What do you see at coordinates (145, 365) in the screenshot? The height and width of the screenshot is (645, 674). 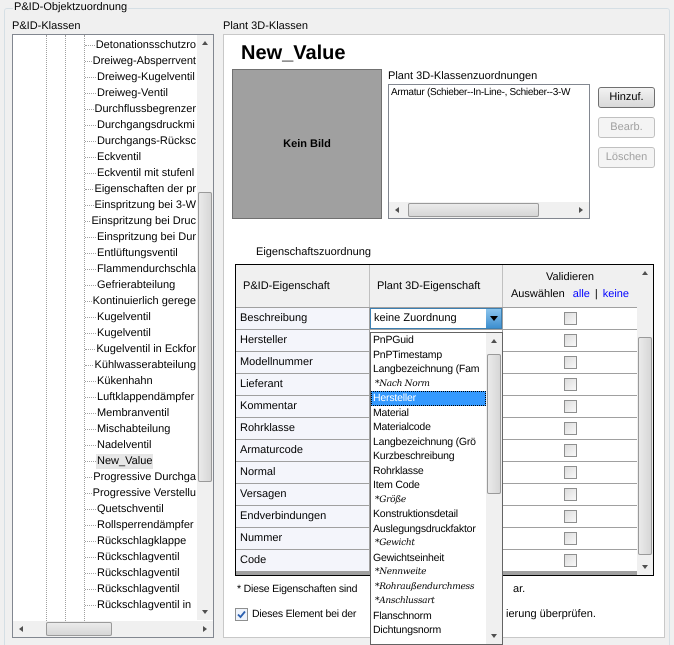 I see `tree-item: Kühlwasserabteilung` at bounding box center [145, 365].